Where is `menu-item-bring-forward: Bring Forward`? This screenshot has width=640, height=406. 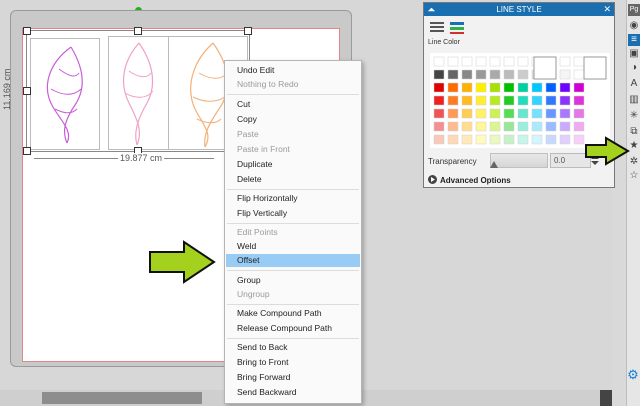 menu-item-bring-forward: Bring Forward is located at coordinates (263, 377).